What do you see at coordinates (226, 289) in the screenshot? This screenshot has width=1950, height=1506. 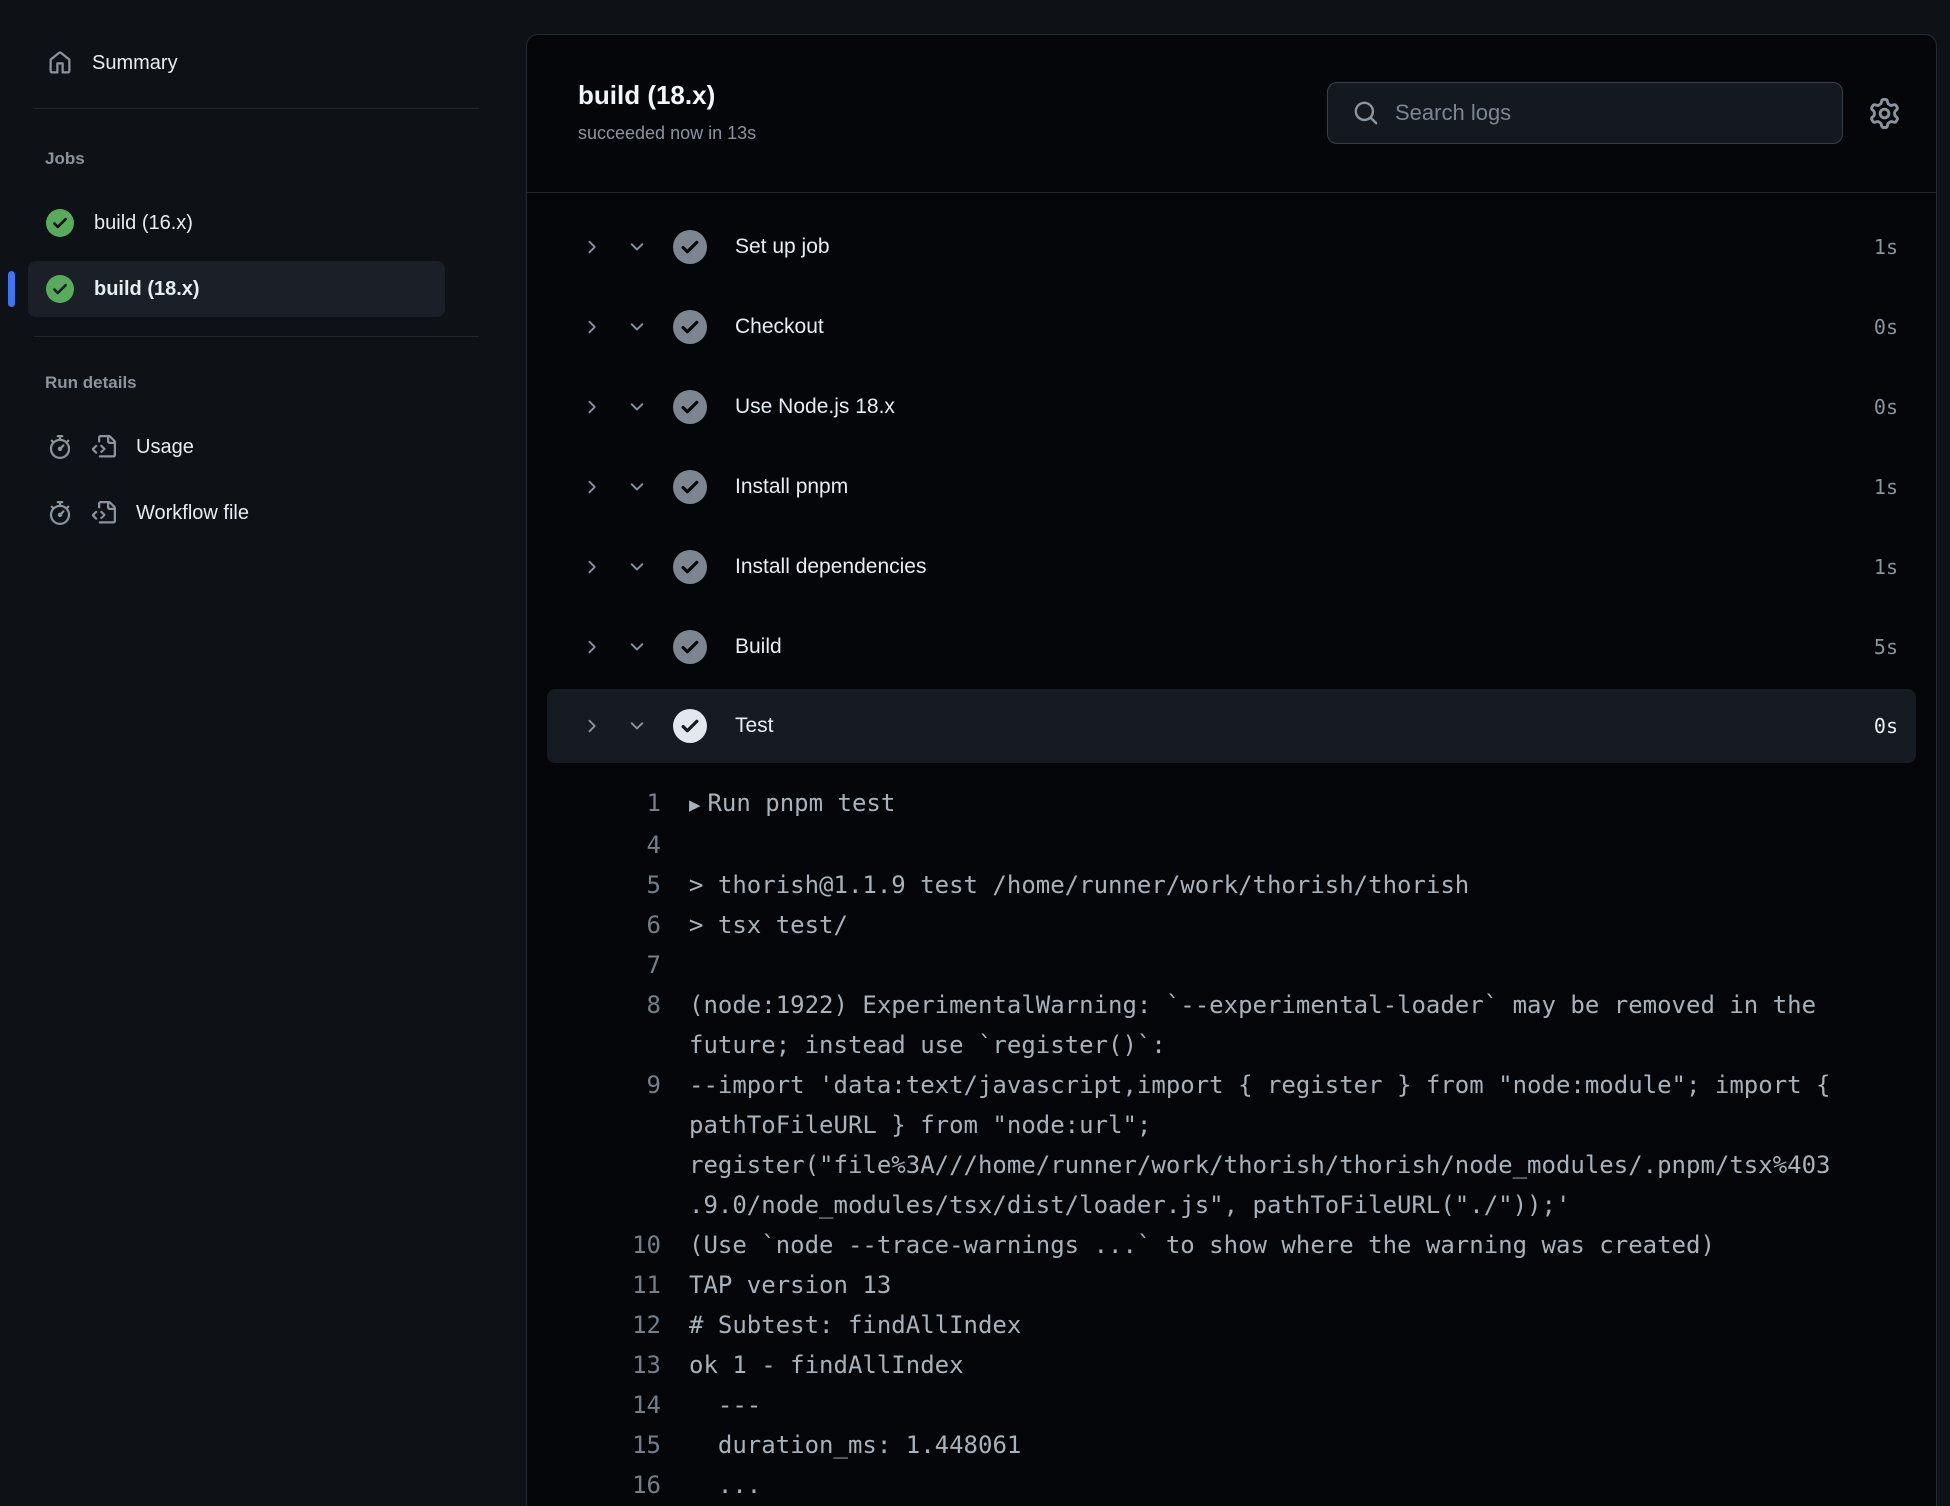 I see `sidebar-job-item: build (18.x)` at bounding box center [226, 289].